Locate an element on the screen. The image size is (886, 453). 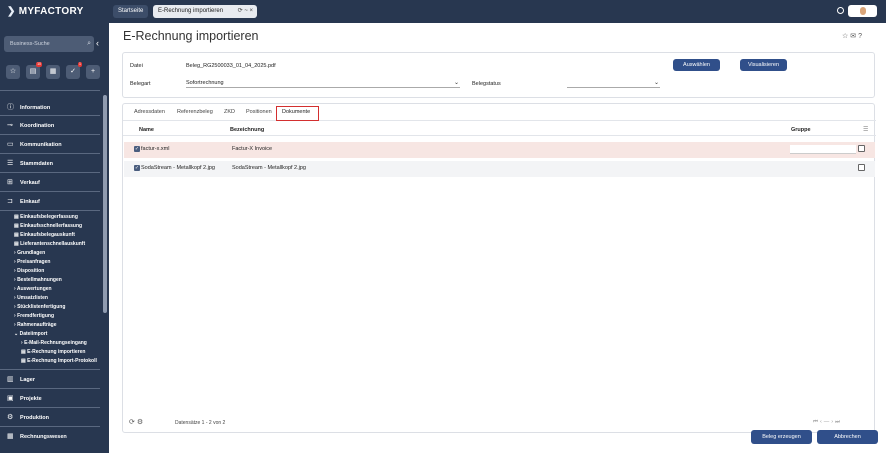
mail-icon: ✉ is located at coordinates (854, 36).